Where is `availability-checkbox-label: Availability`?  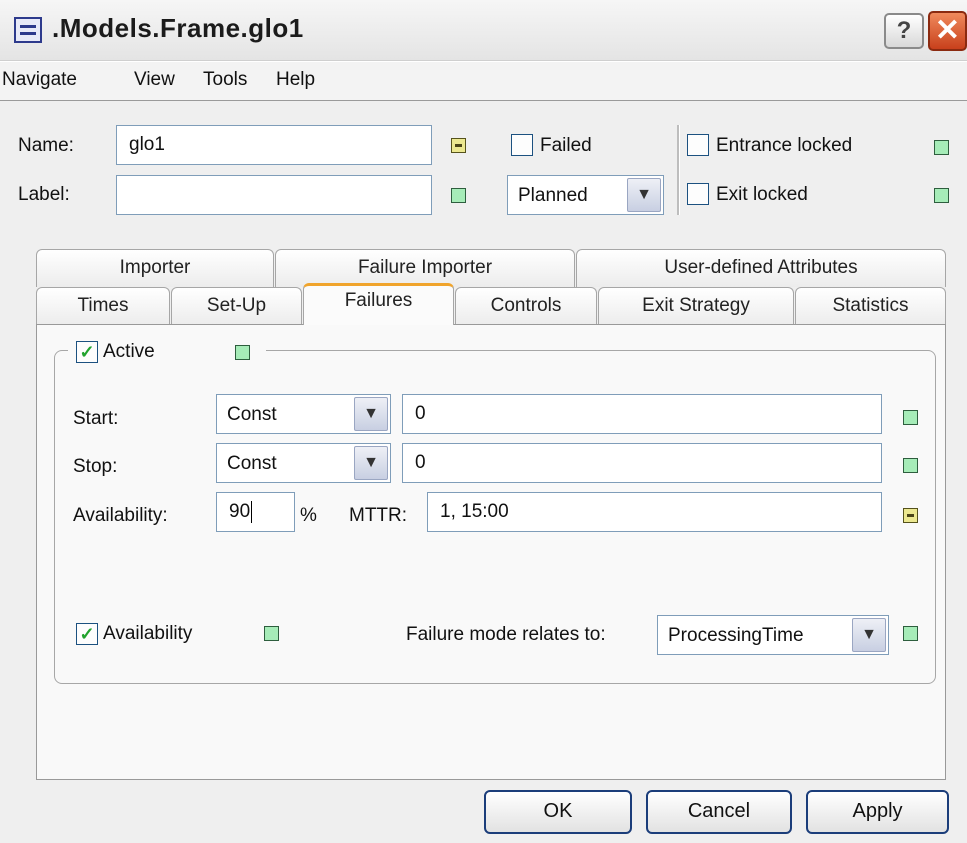 availability-checkbox-label: Availability is located at coordinates (148, 633).